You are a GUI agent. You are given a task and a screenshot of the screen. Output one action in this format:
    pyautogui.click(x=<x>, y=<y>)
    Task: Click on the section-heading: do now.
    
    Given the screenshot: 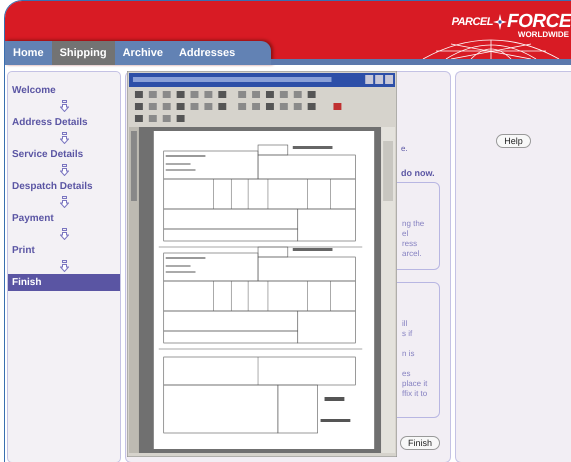 What is the action you would take?
    pyautogui.click(x=418, y=173)
    